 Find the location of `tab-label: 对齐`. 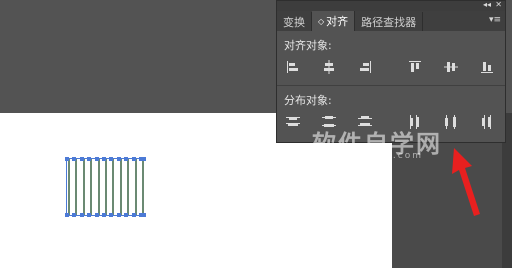

tab-label: 对齐 is located at coordinates (337, 21).